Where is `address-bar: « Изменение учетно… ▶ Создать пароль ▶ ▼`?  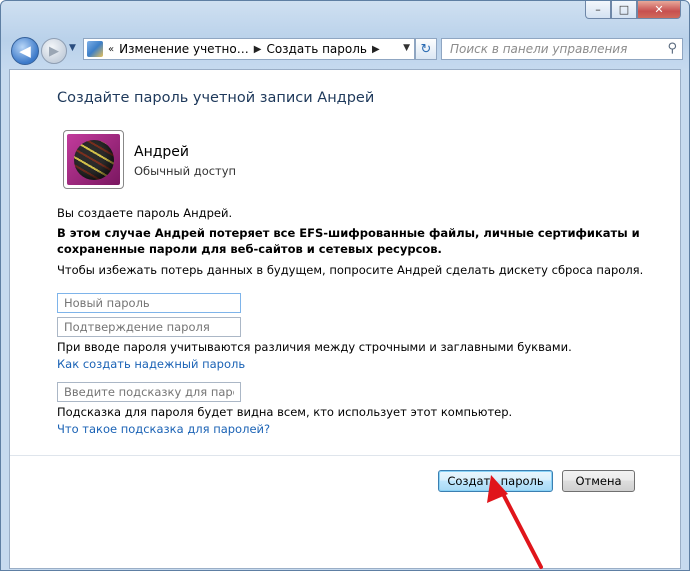 address-bar: « Изменение учетно… ▶ Создать пароль ▶ ▼ is located at coordinates (249, 49).